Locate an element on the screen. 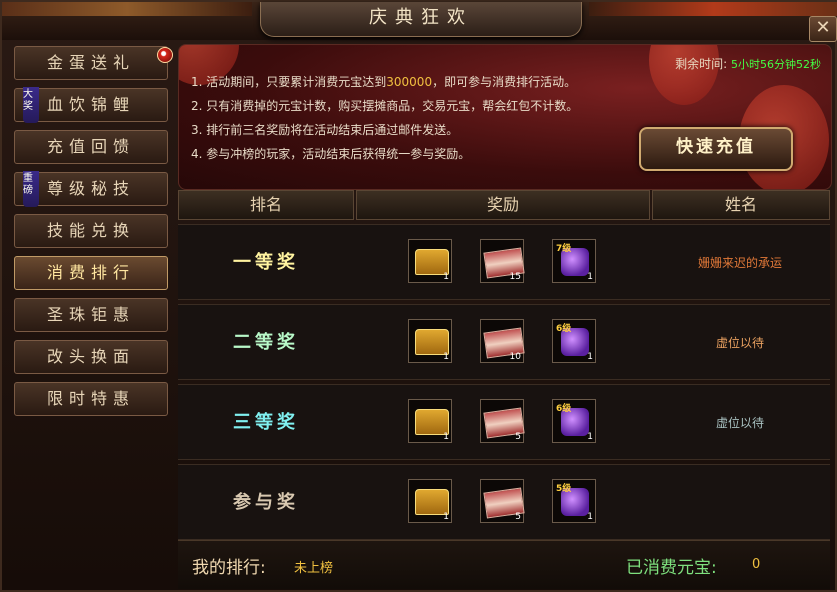  timer-label: 剩余时间: is located at coordinates (701, 64).